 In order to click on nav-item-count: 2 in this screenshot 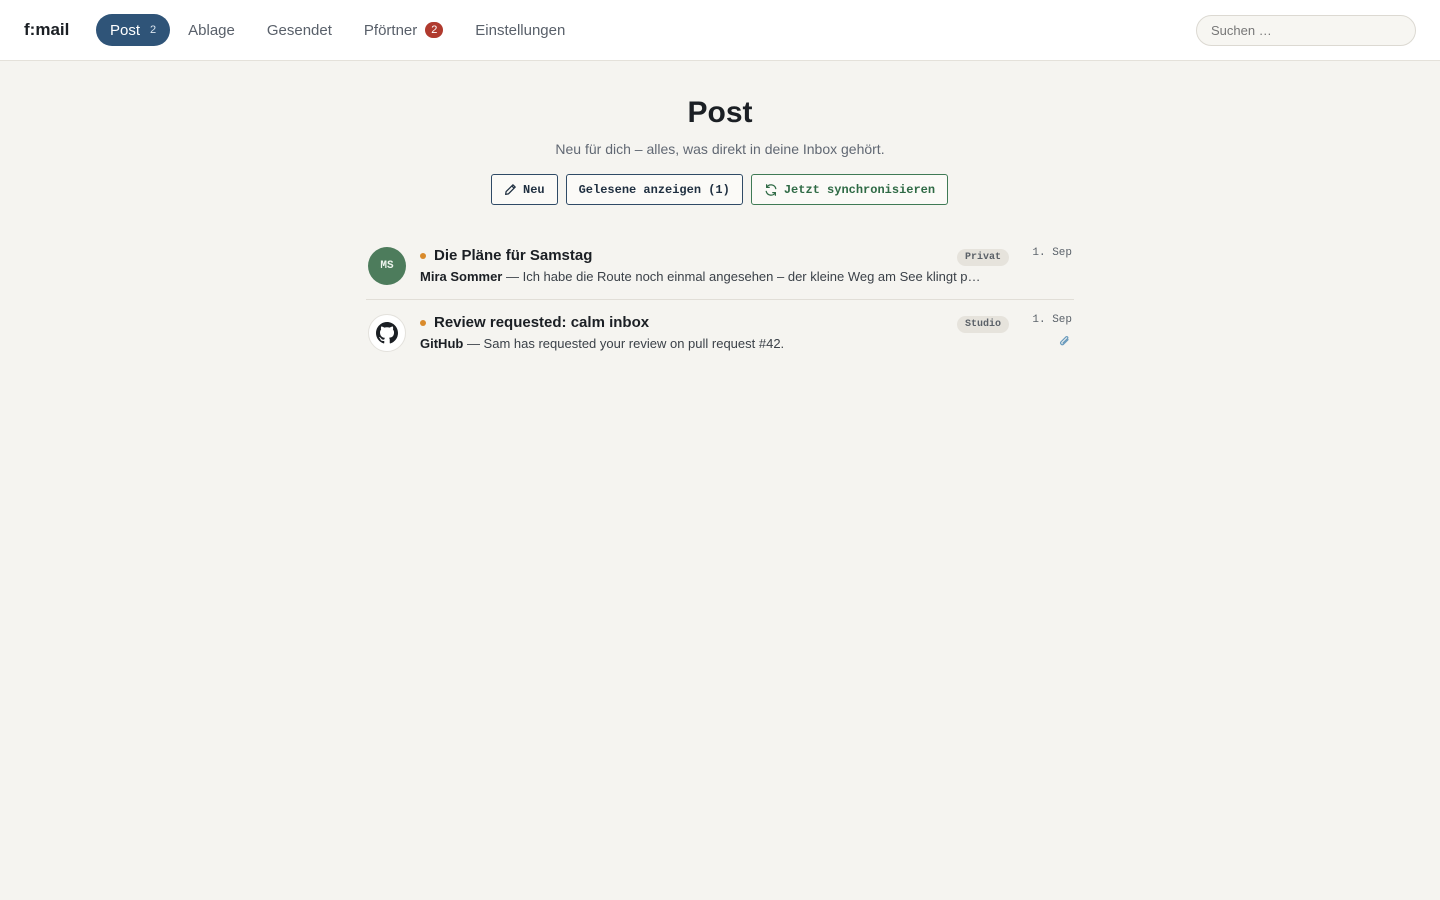, I will do `click(153, 30)`.